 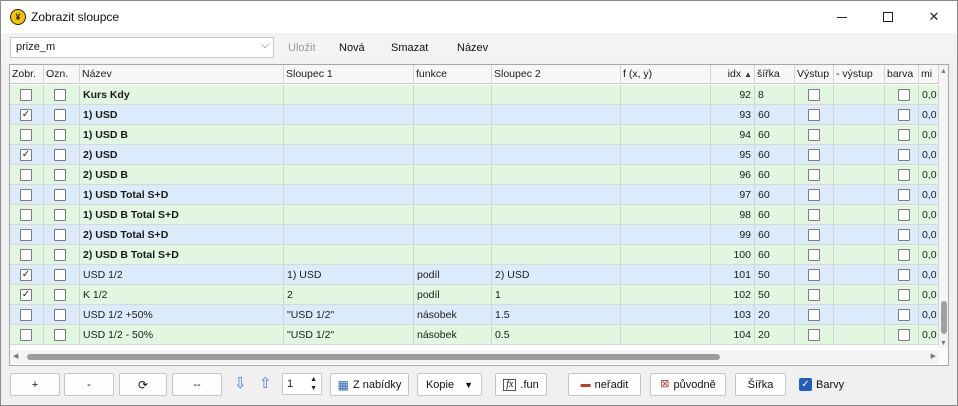 What do you see at coordinates (733, 275) in the screenshot?
I see `cell-idx: 101` at bounding box center [733, 275].